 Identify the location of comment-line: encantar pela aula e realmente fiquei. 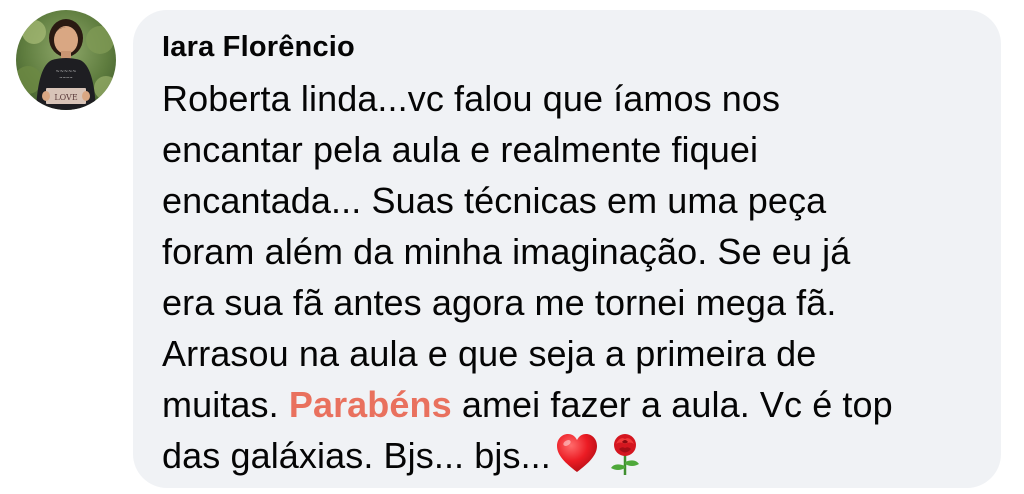
(460, 149).